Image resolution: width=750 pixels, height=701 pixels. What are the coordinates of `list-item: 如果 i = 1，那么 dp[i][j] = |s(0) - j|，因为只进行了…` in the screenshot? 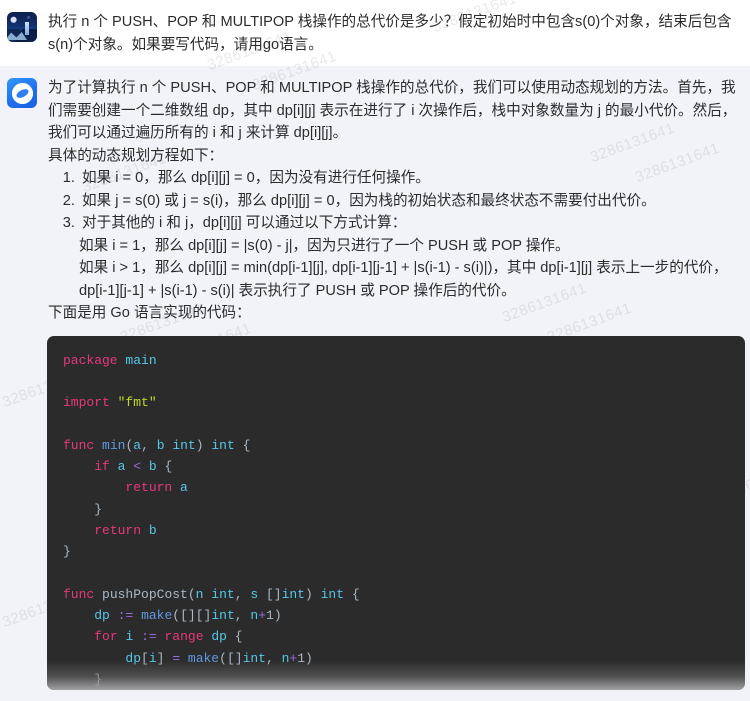 It's located at (324, 245).